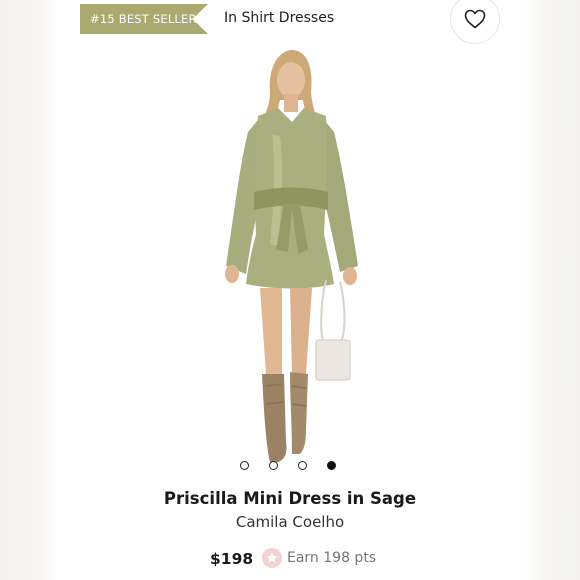 This screenshot has width=580, height=580. What do you see at coordinates (290, 498) in the screenshot?
I see `product-name: Priscilla Mini Dress in Sage` at bounding box center [290, 498].